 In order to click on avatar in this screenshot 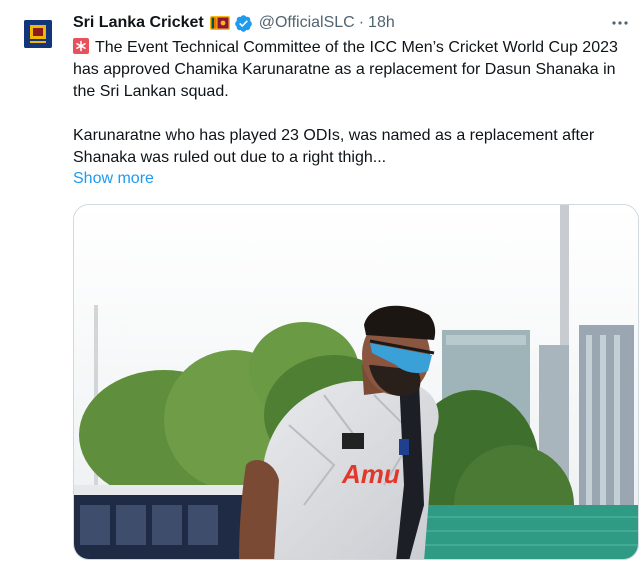, I will do `click(38, 34)`.